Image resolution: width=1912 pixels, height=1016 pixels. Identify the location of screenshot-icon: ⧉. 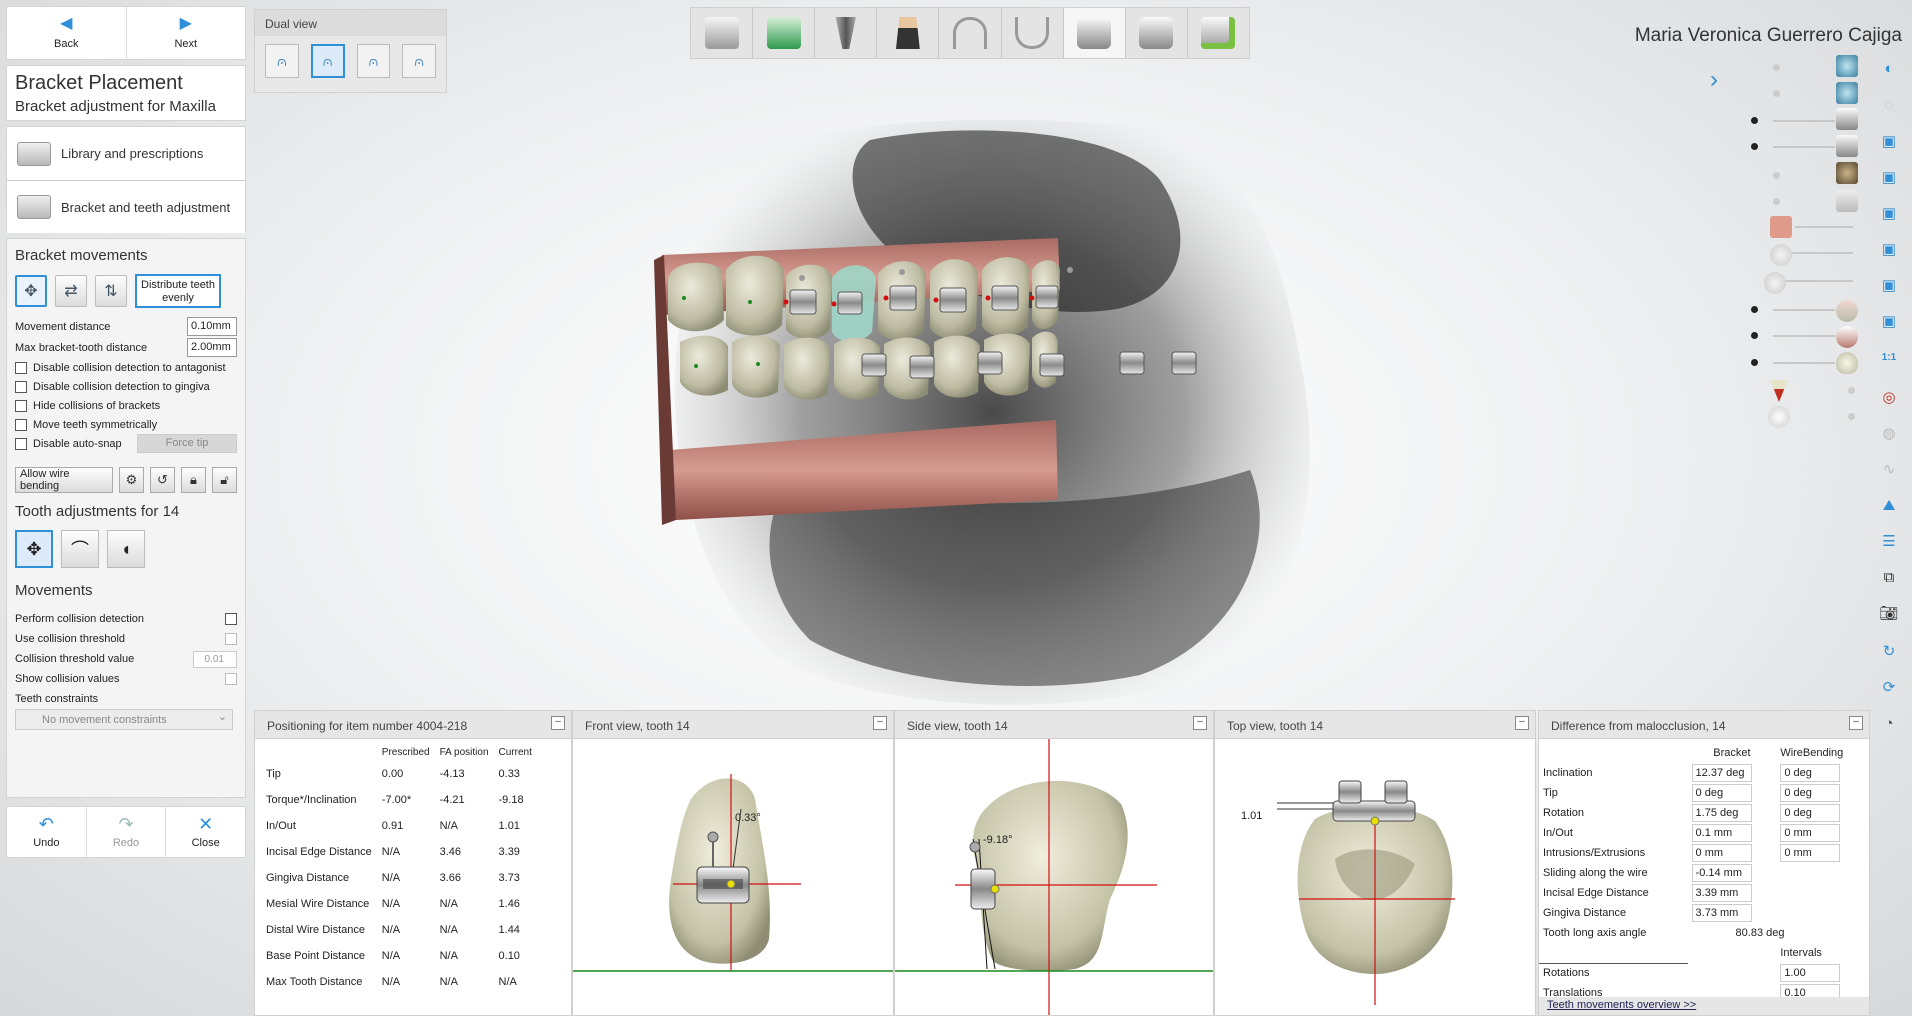
(1889, 577).